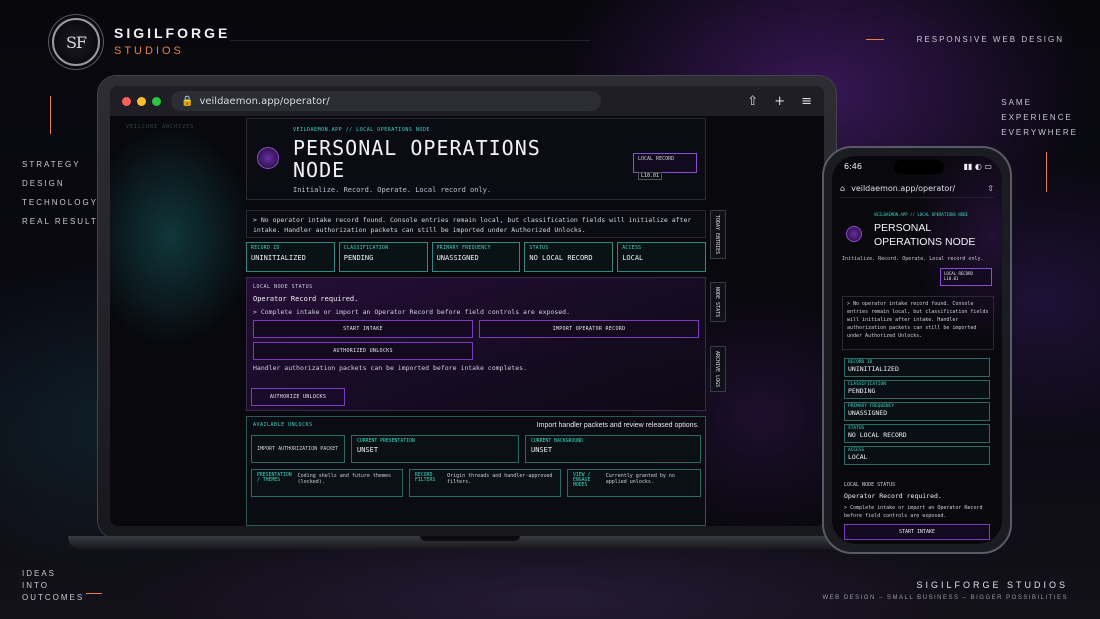  What do you see at coordinates (903, 228) in the screenshot?
I see `title-line: PERSONAL` at bounding box center [903, 228].